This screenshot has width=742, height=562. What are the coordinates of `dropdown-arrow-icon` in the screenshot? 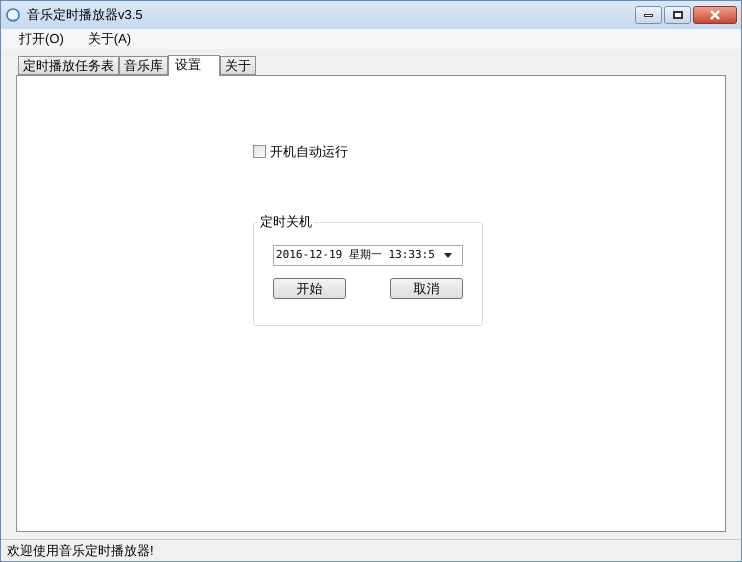 It's located at (448, 255).